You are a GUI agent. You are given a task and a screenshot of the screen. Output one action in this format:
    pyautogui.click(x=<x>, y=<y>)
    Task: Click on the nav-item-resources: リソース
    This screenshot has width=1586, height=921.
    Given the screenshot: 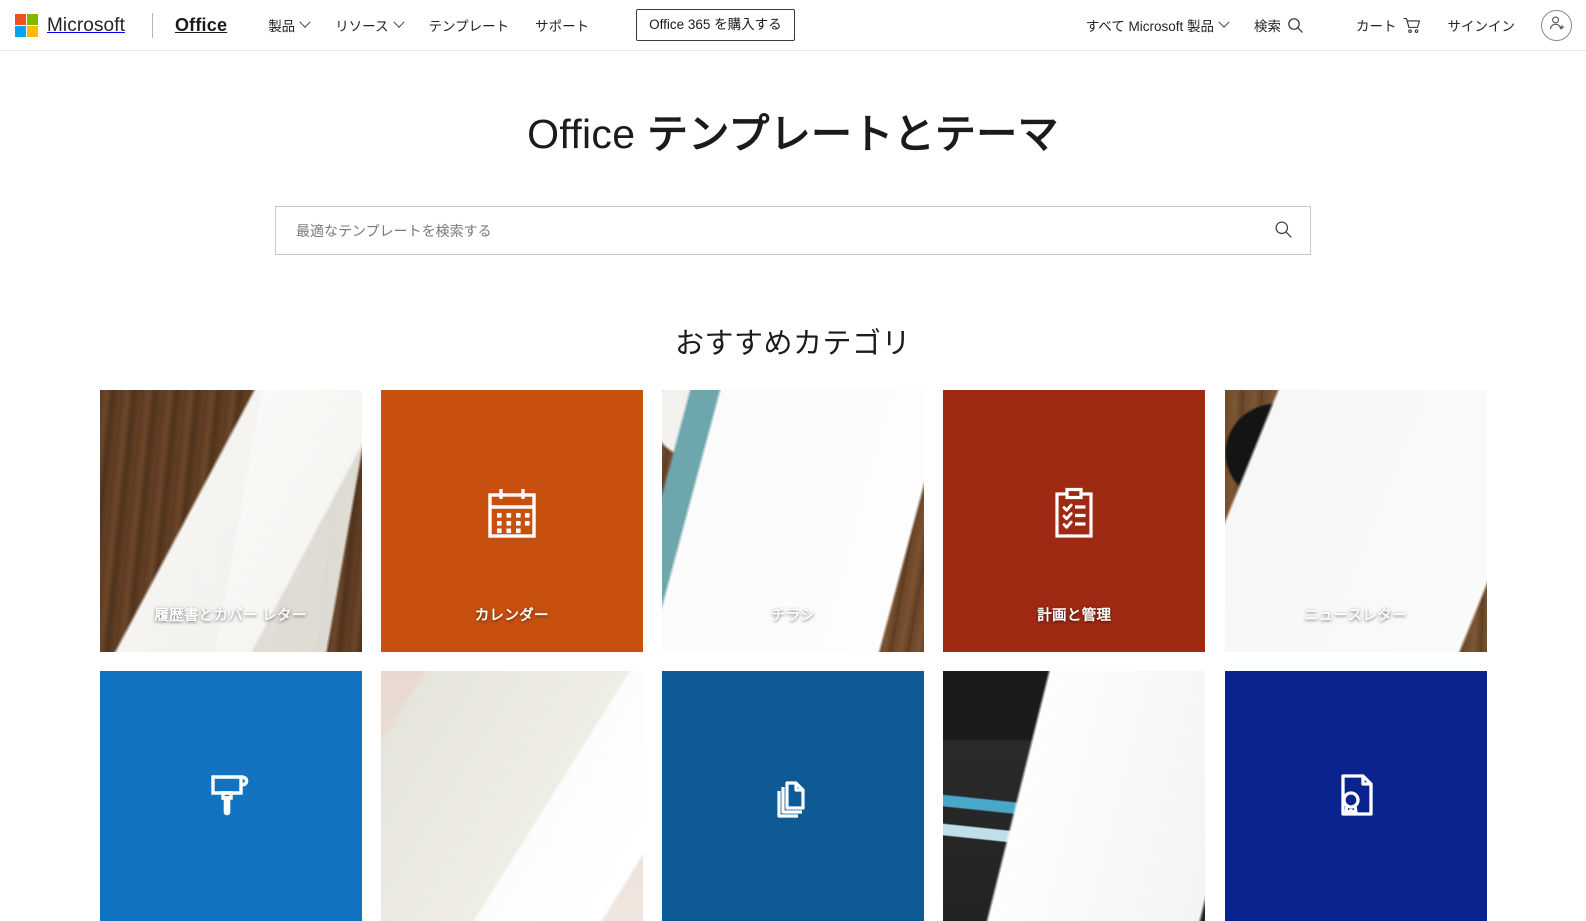 What is the action you would take?
    pyautogui.click(x=368, y=25)
    